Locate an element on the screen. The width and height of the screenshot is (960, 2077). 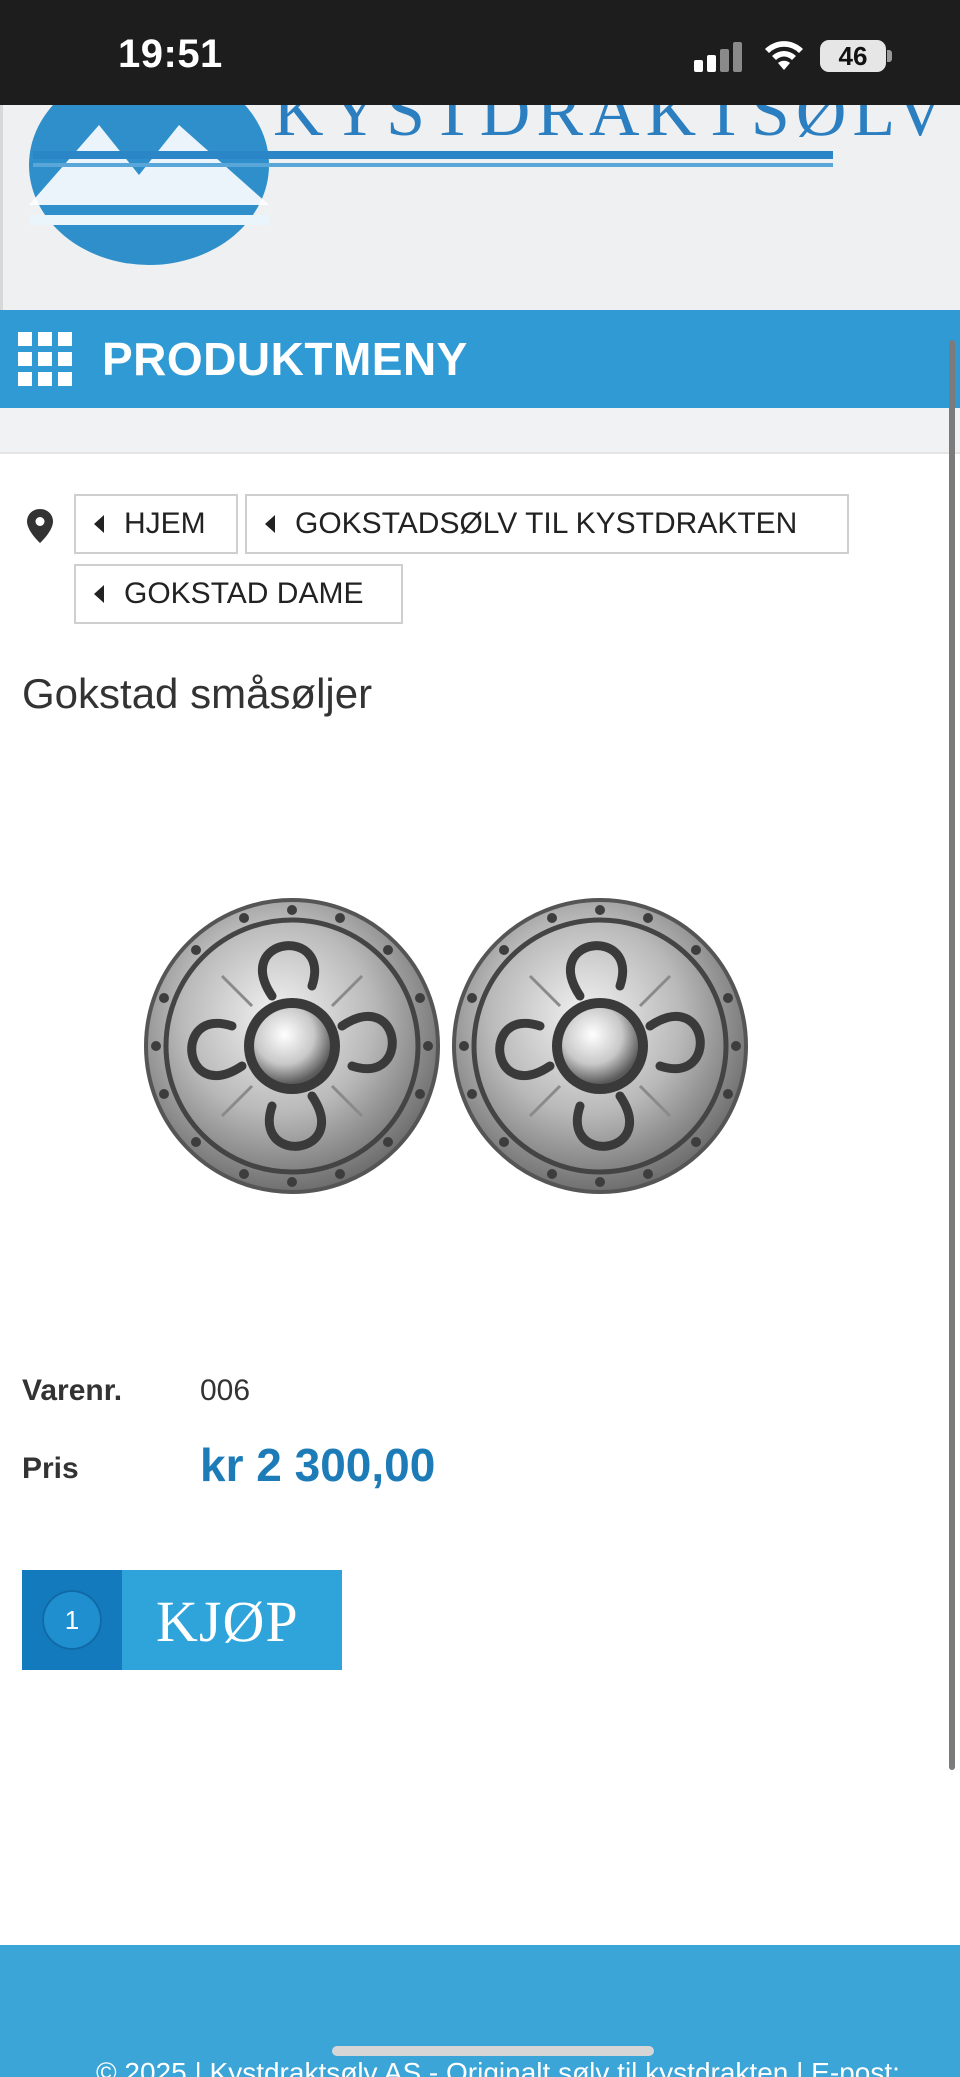
battery-level: 46 is located at coordinates (853, 56).